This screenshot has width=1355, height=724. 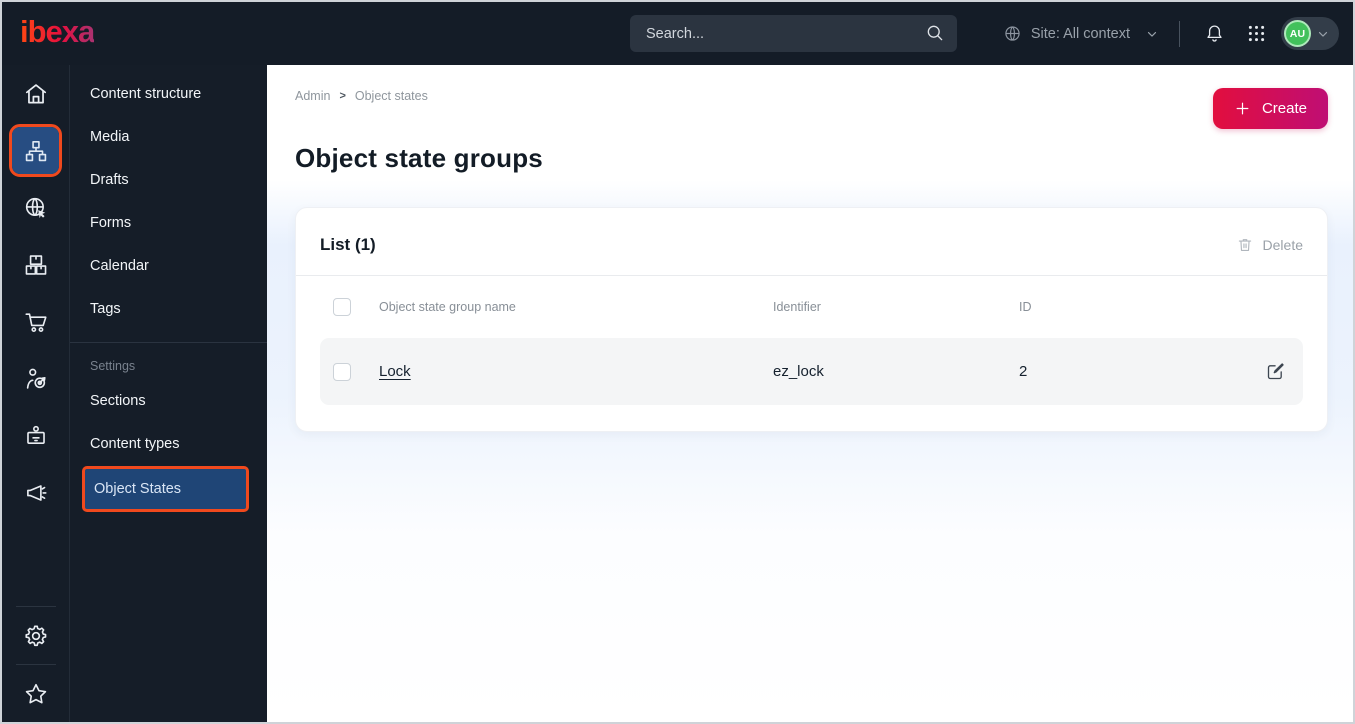 I want to click on object-state-group-link: Lock, so click(x=395, y=371).